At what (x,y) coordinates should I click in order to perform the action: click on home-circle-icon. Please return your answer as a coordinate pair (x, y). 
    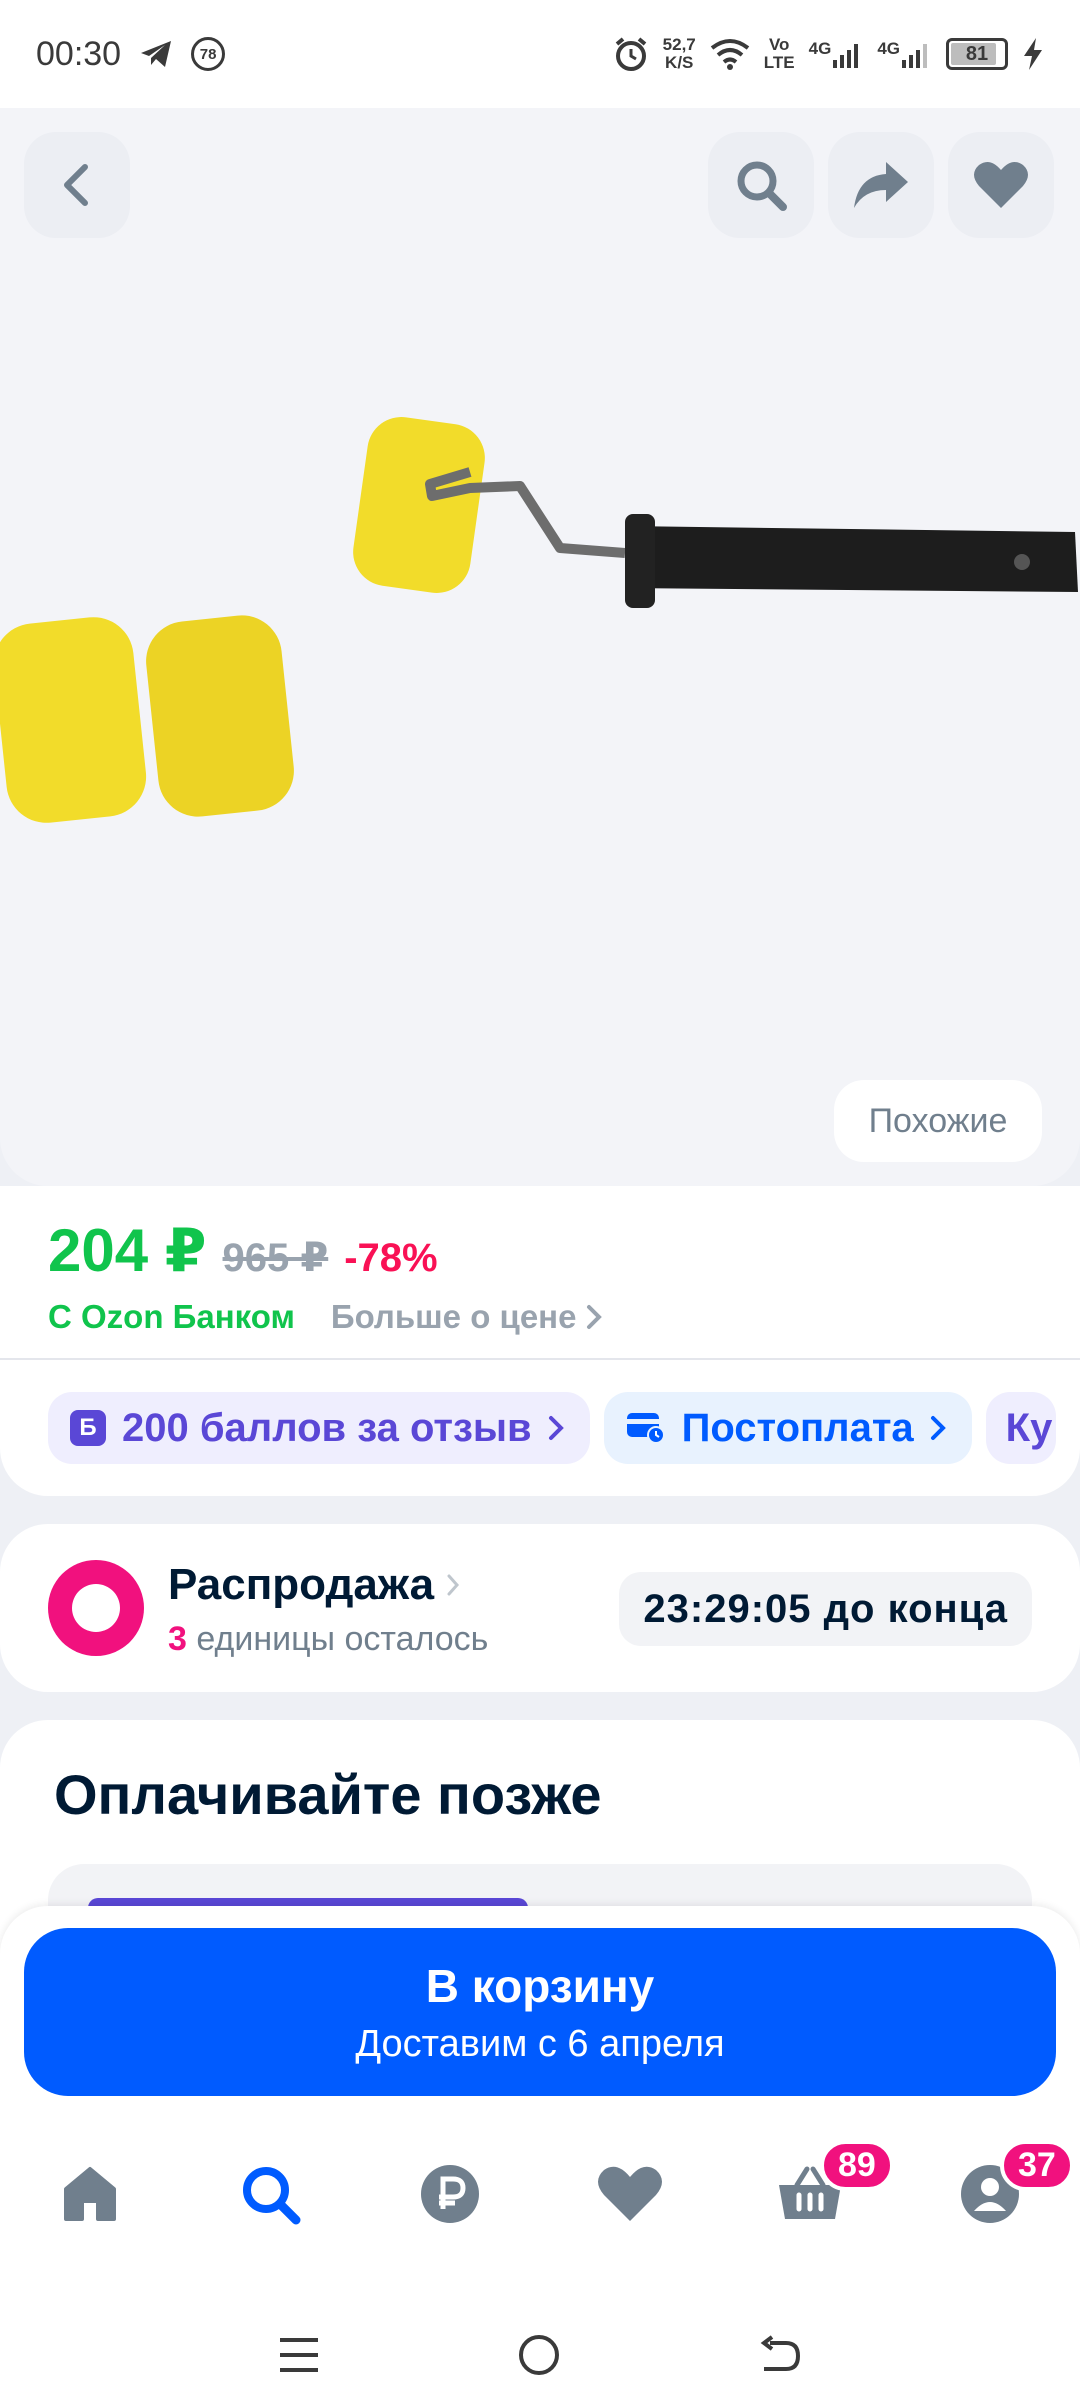
    Looking at the image, I should click on (539, 2355).